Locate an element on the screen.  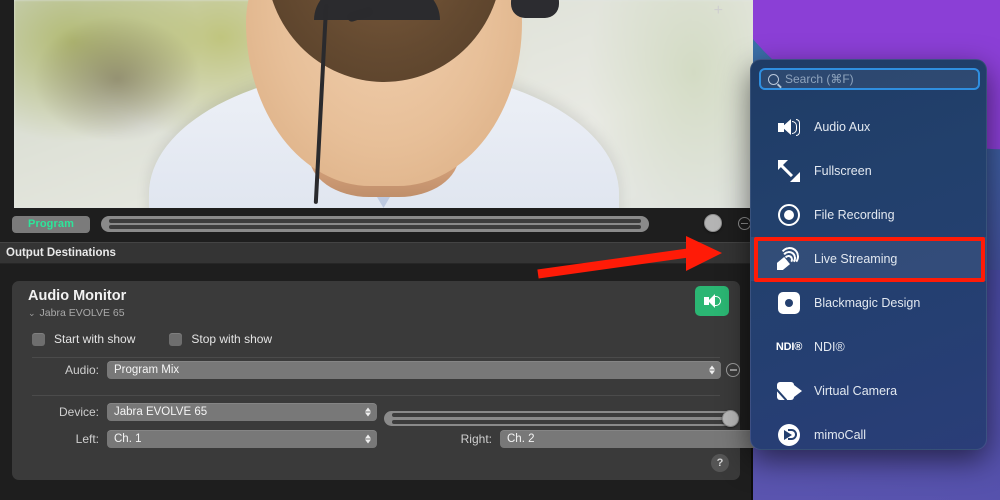
audio-monitor-device-name: Jabra EVOLVE 65 is located at coordinates (82, 313).